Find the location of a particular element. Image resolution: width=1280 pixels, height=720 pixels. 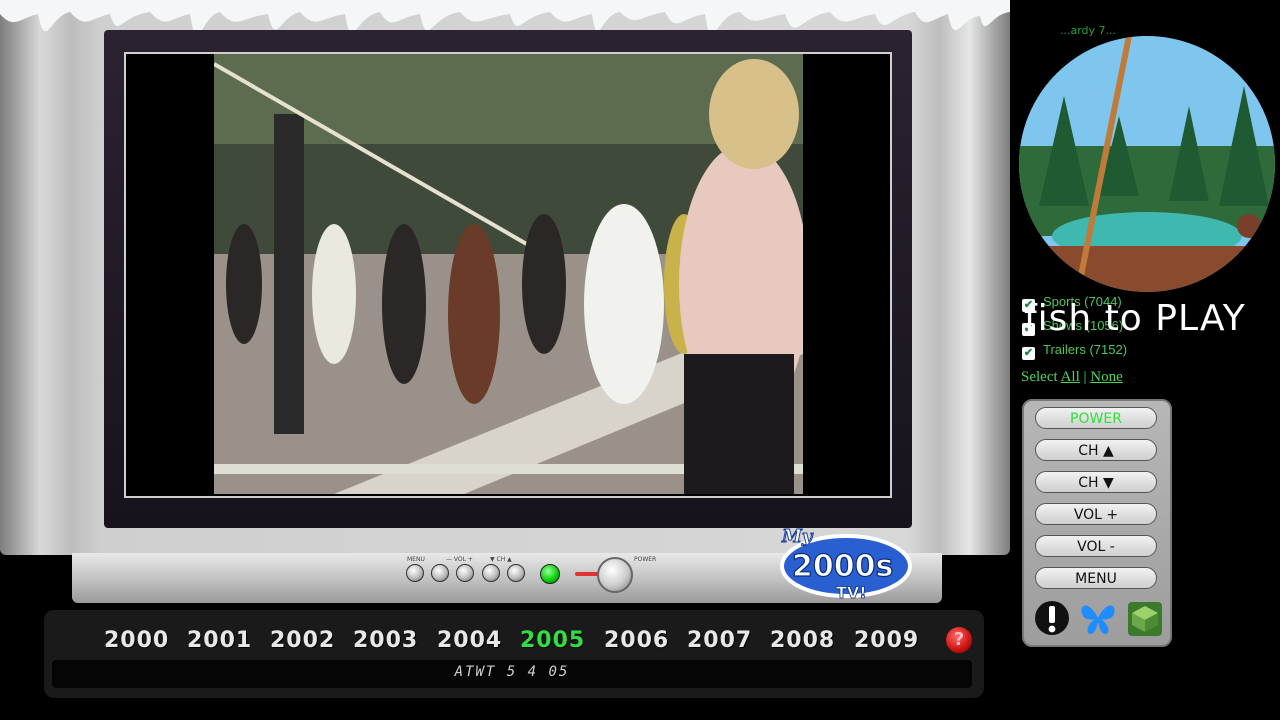

remote-vol-up-button: VOL + is located at coordinates (1096, 514).